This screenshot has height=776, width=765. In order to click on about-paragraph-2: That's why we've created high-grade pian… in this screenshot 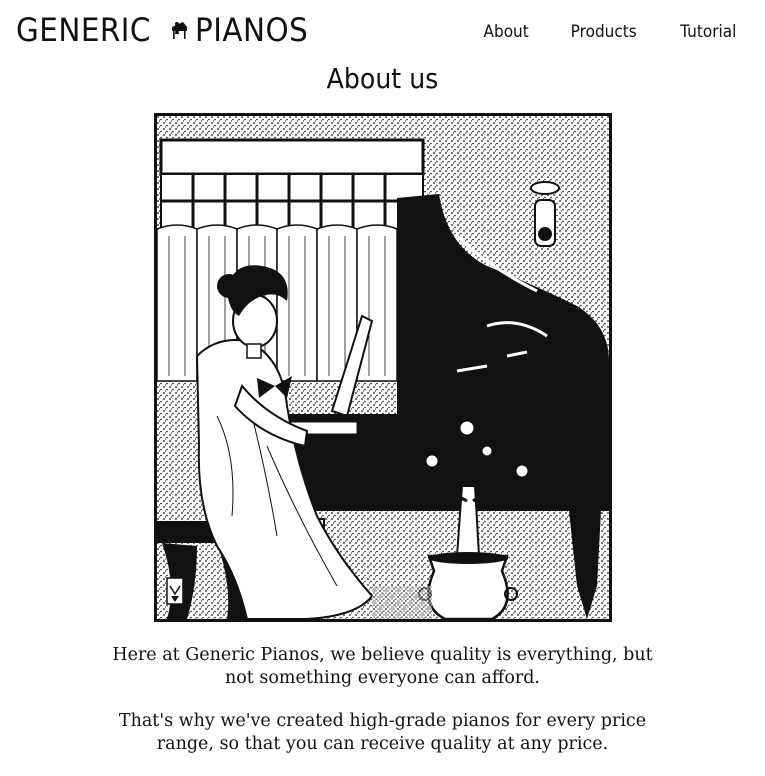, I will do `click(382, 732)`.